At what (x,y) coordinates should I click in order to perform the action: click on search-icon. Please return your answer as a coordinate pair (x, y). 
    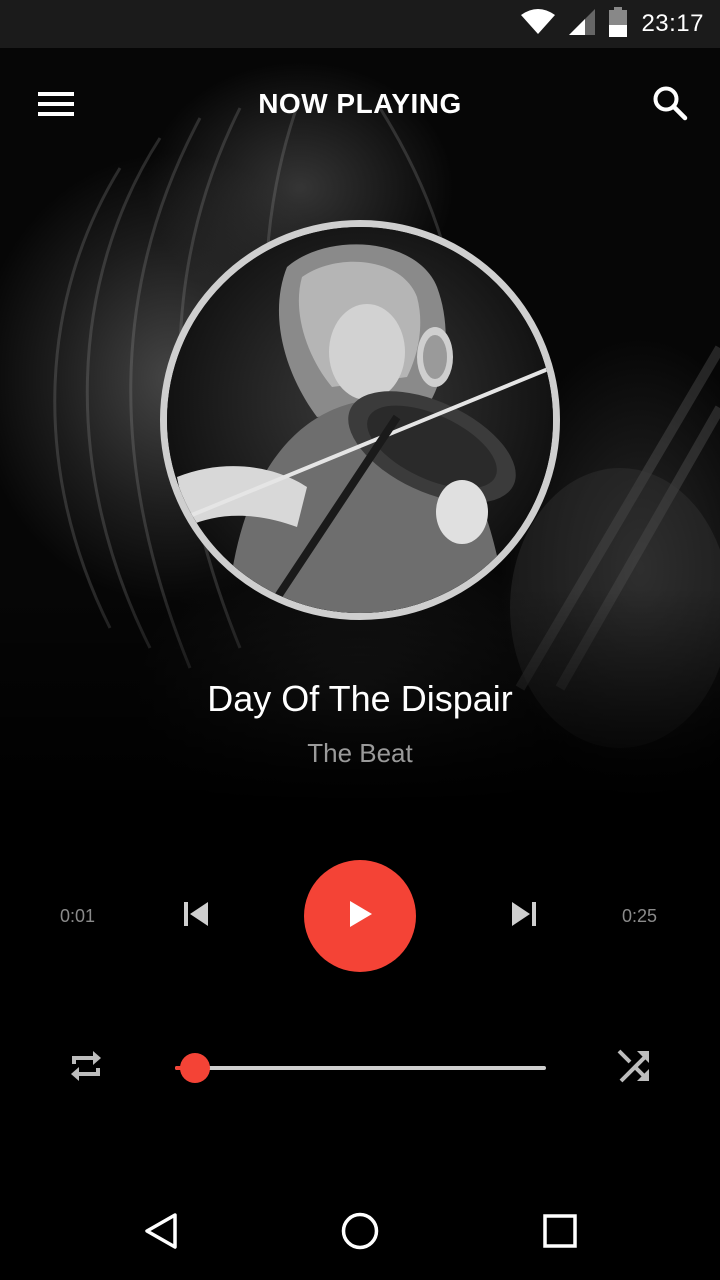
    Looking at the image, I should click on (670, 105).